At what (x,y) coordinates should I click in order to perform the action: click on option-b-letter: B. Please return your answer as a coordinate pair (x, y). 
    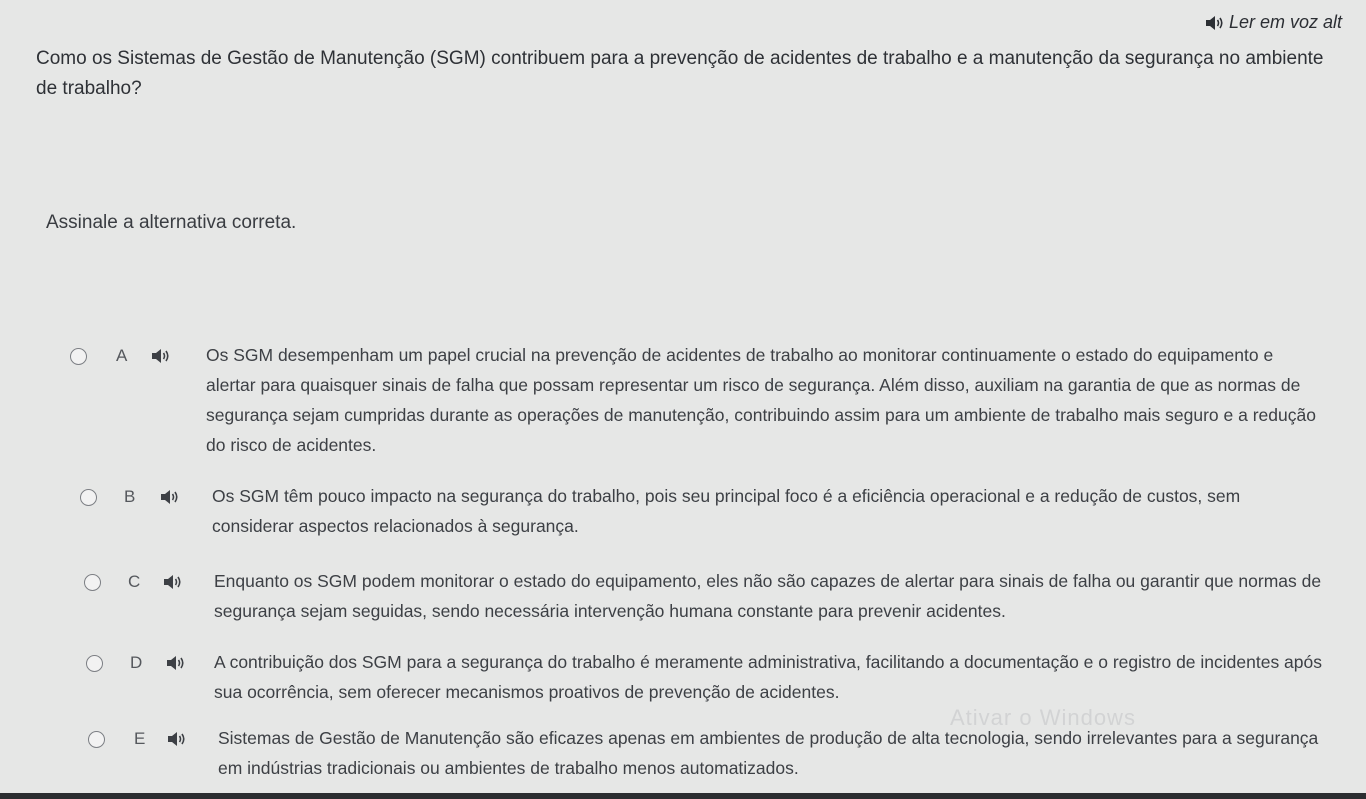
    Looking at the image, I should click on (130, 496).